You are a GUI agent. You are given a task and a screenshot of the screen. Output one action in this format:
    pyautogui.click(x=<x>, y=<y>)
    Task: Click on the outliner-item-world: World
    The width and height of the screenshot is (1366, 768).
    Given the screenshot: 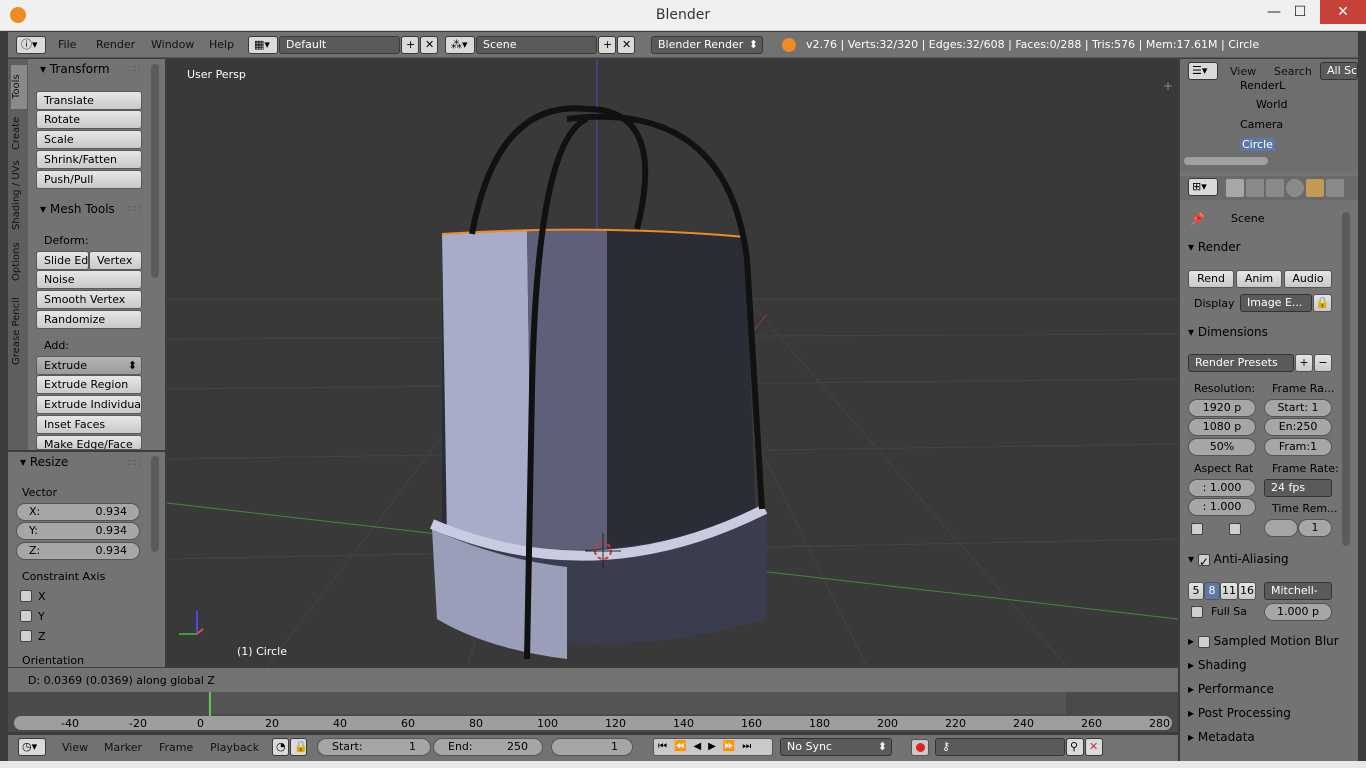 What is the action you would take?
    pyautogui.click(x=1272, y=104)
    